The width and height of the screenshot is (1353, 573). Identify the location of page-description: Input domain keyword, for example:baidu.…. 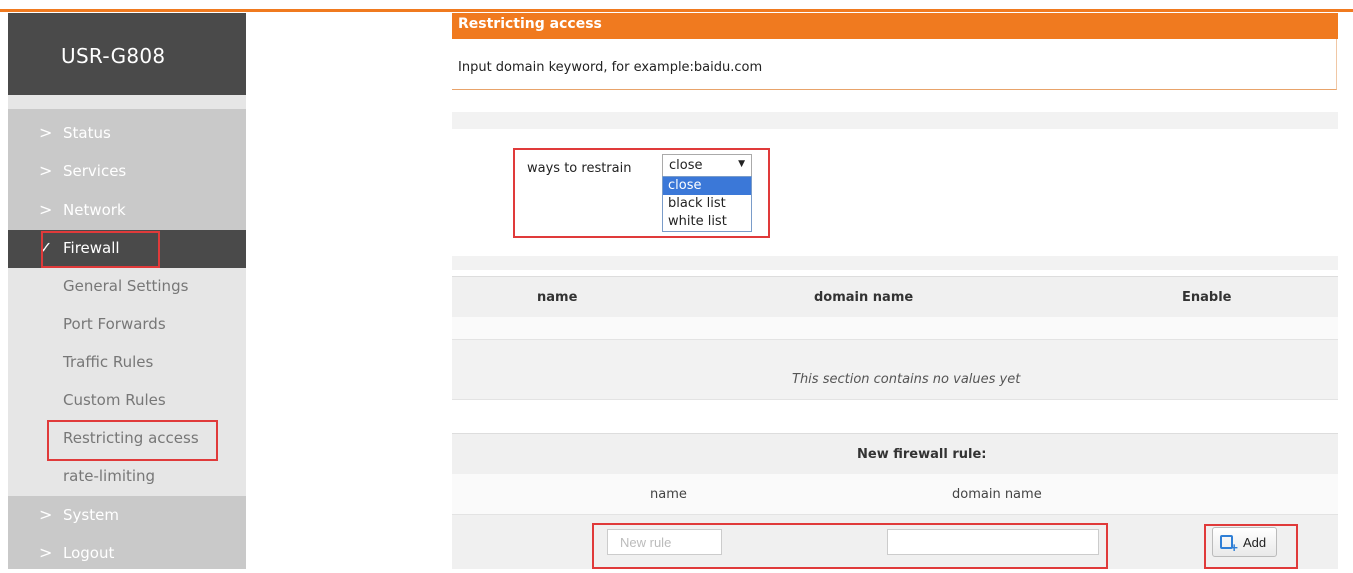
(610, 67).